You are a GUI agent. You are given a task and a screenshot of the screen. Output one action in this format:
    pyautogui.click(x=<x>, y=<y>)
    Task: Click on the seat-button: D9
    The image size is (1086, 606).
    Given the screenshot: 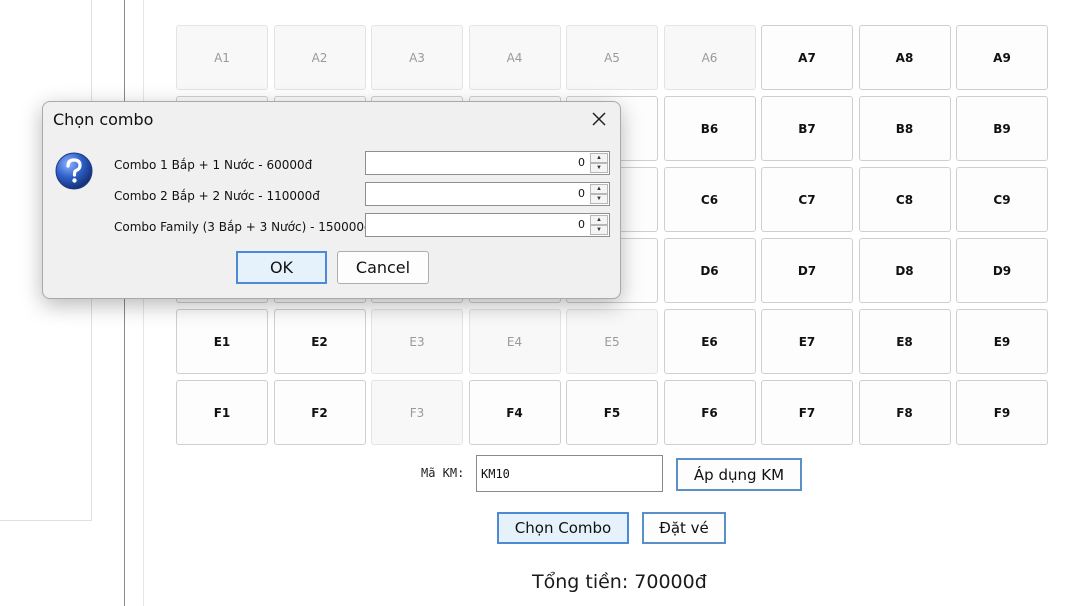 What is the action you would take?
    pyautogui.click(x=1002, y=270)
    